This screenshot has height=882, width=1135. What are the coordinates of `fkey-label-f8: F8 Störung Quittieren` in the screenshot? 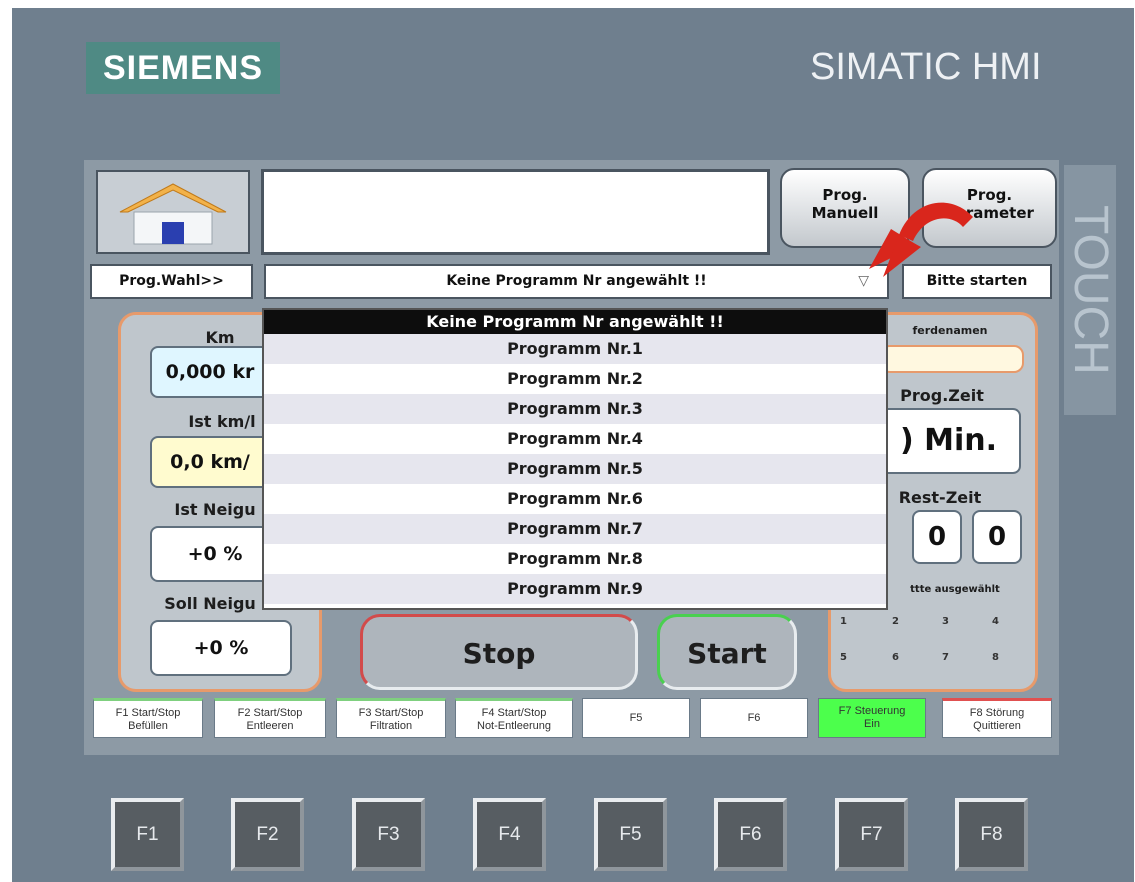 It's located at (997, 718).